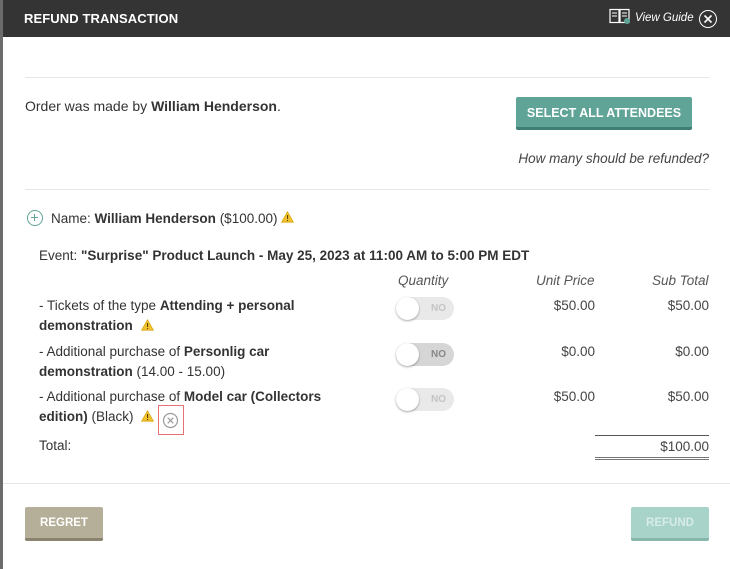  I want to click on col-quantity: Quantity, so click(423, 280).